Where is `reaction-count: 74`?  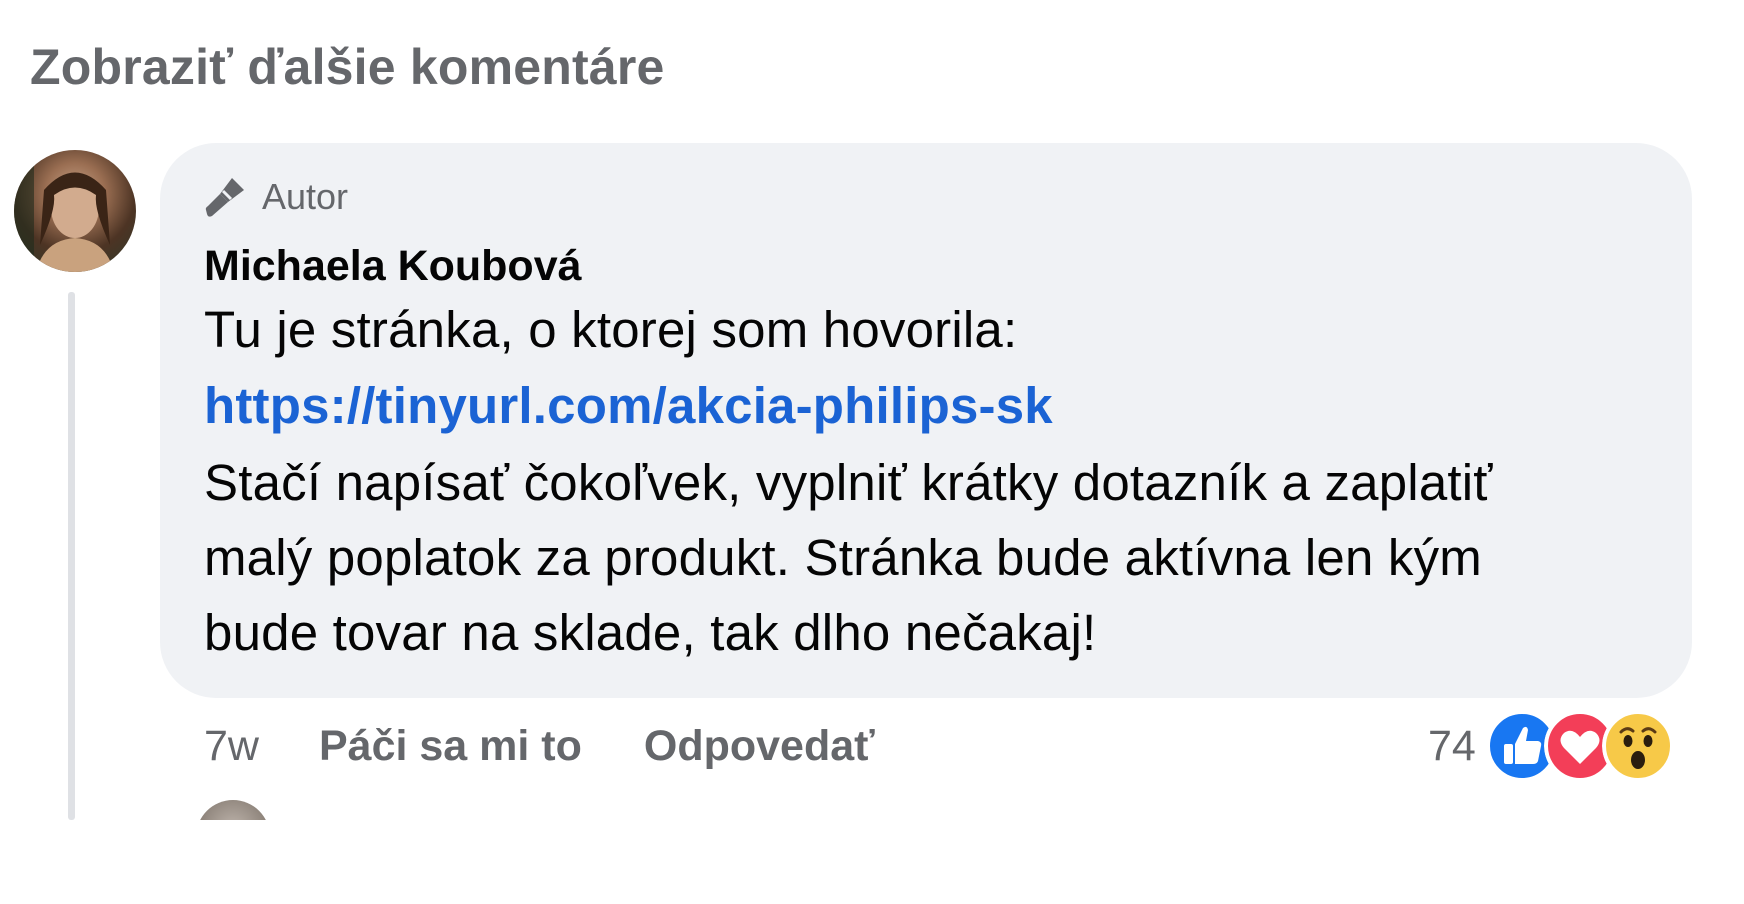 reaction-count: 74 is located at coordinates (1452, 745).